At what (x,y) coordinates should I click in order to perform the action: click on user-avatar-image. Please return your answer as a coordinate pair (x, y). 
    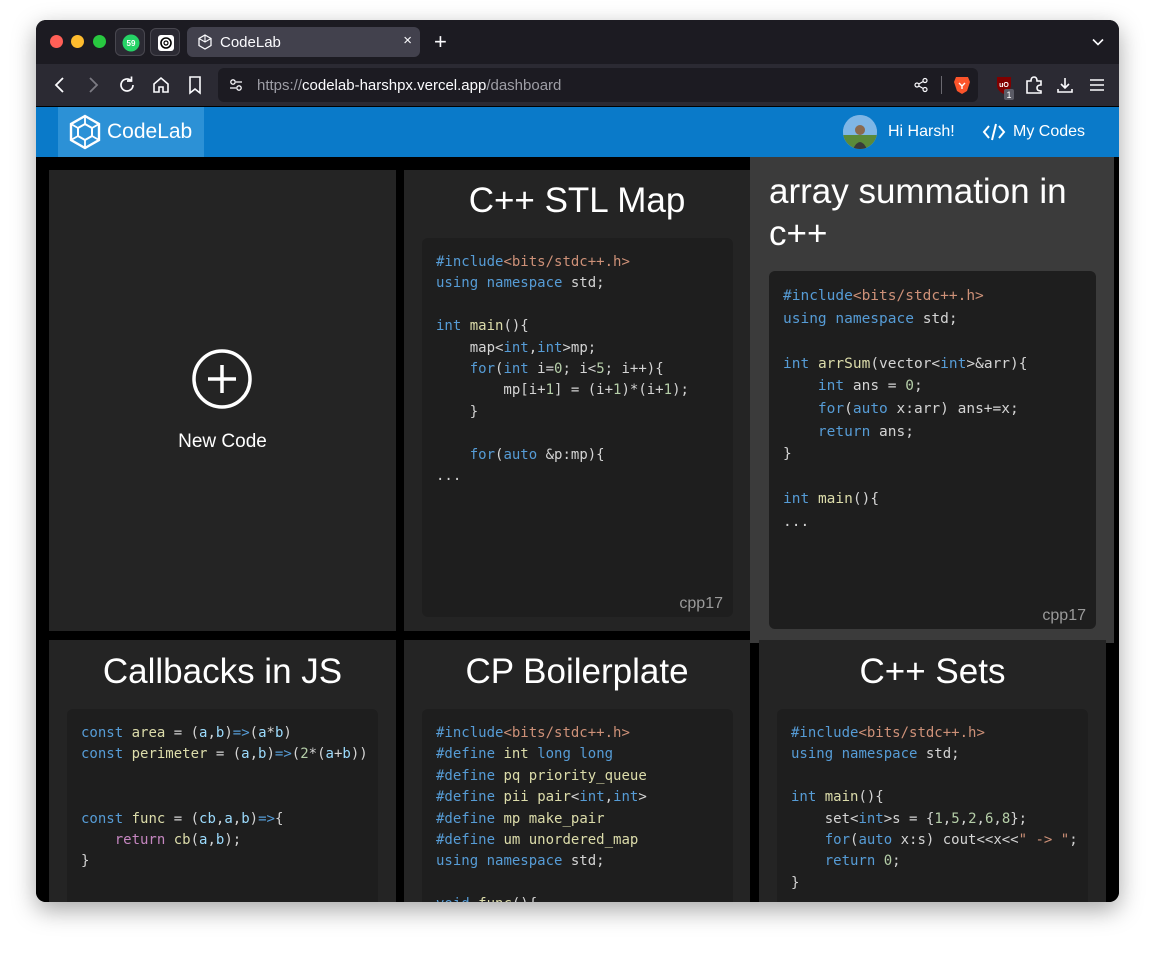
    Looking at the image, I should click on (860, 132).